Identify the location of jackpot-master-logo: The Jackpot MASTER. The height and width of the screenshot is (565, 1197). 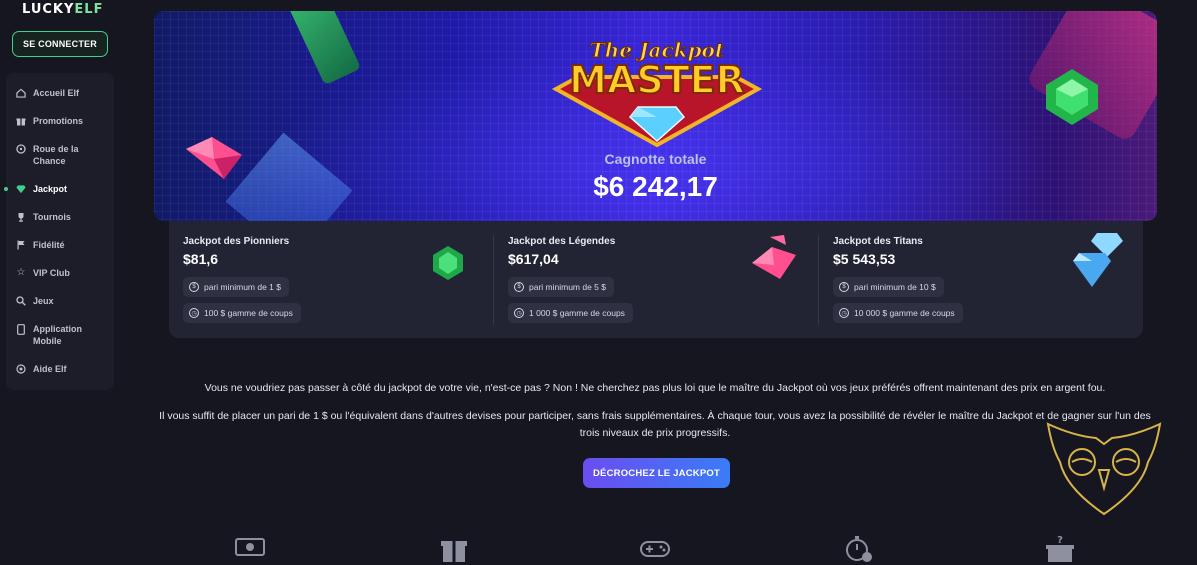
(657, 92).